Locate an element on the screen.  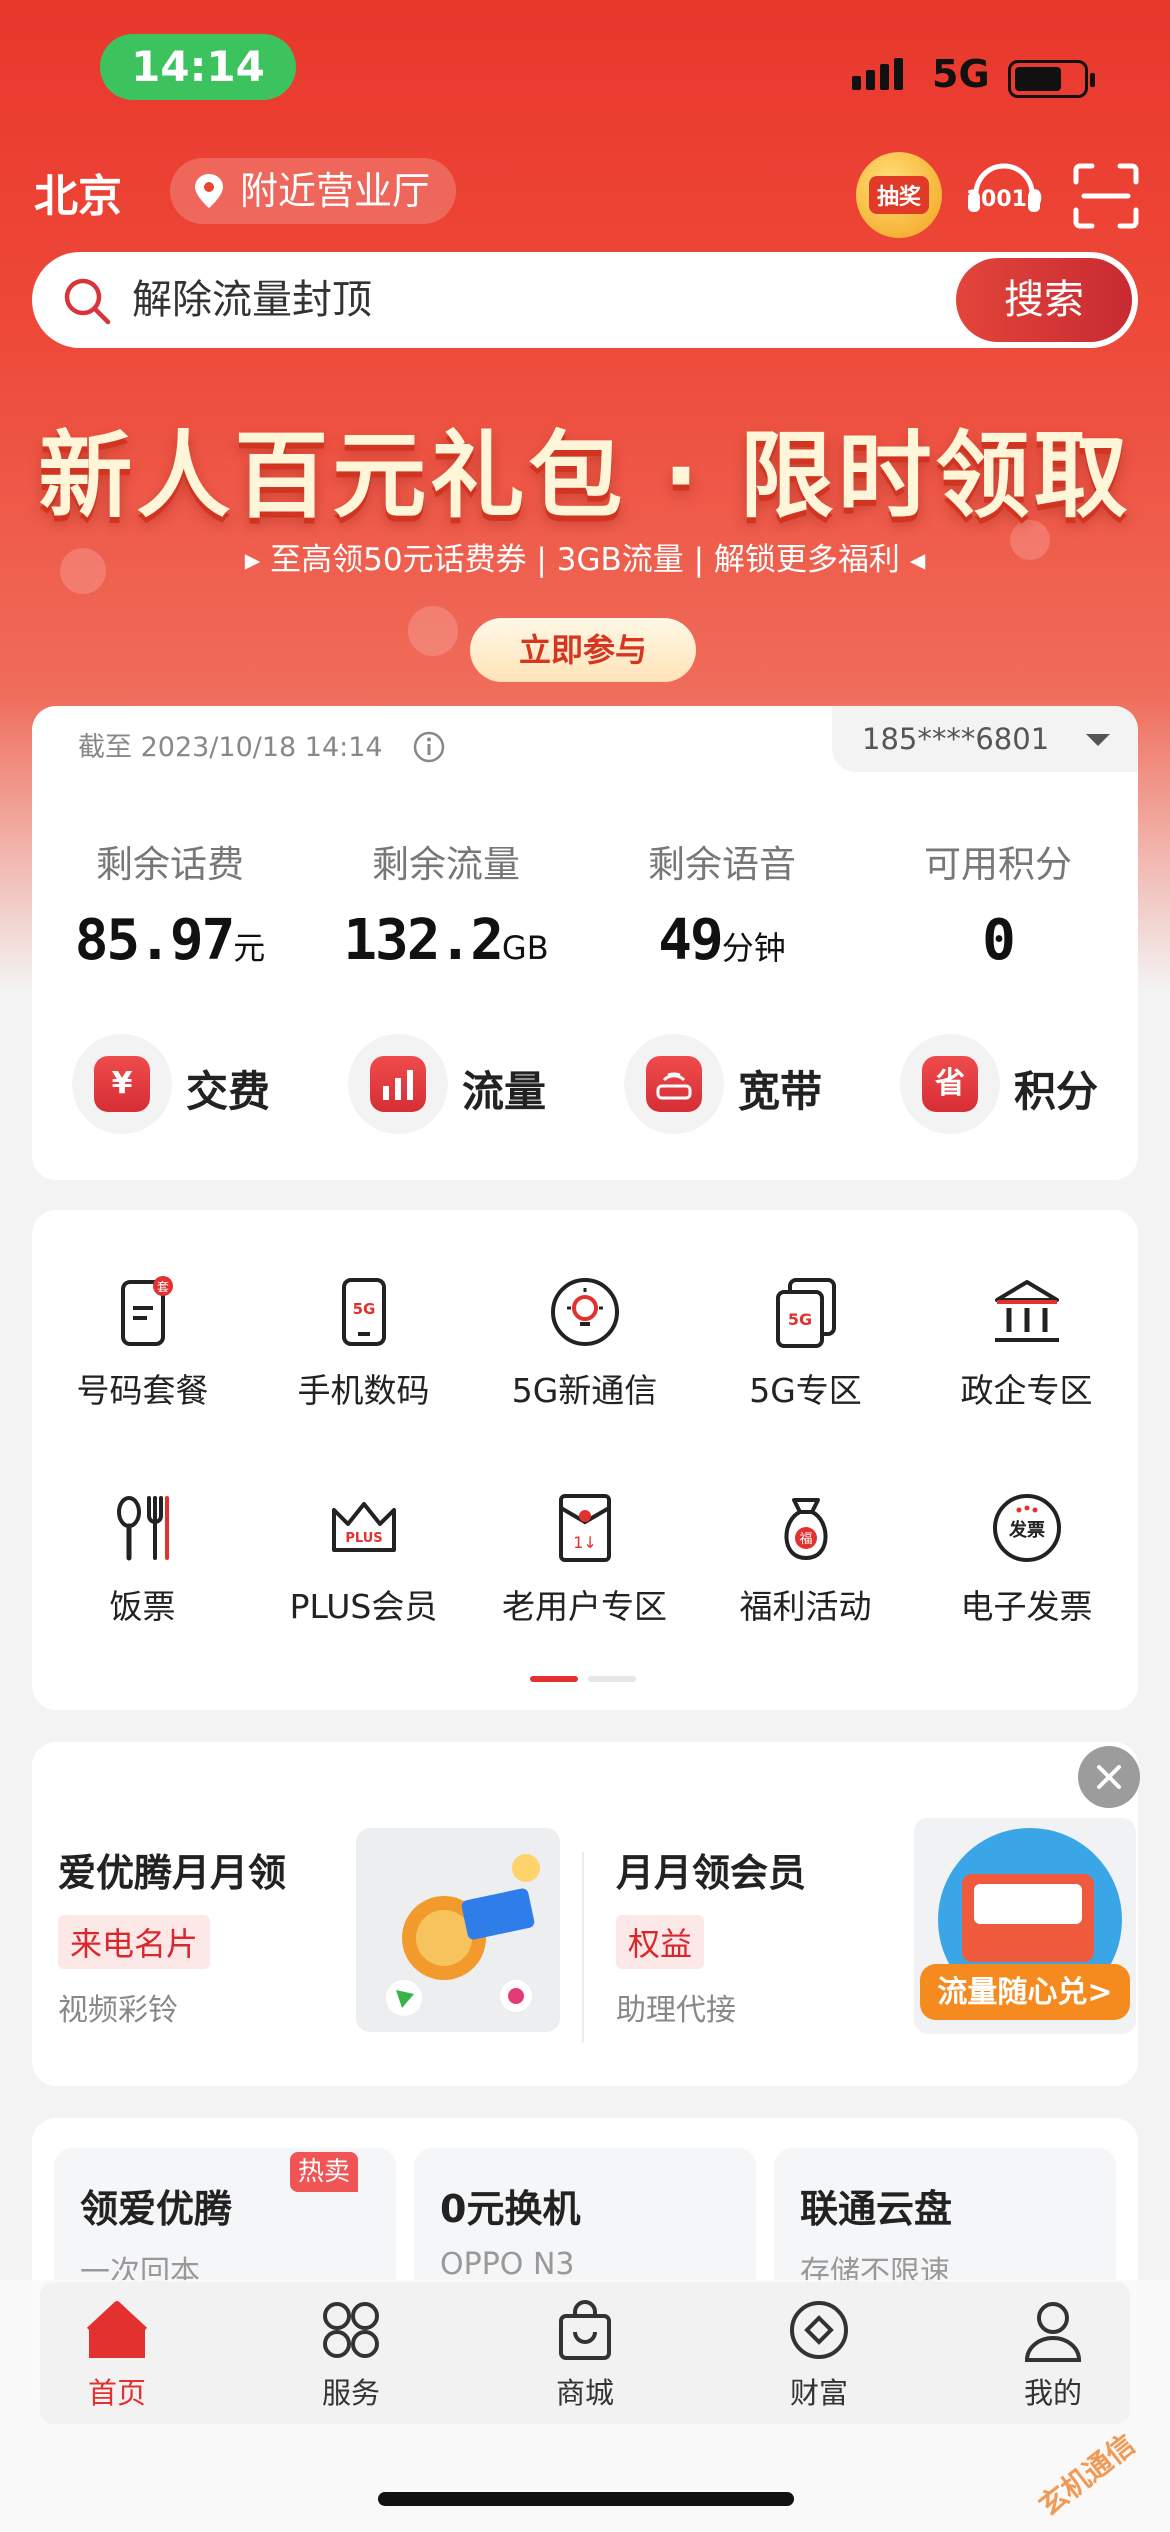
tab-wealth: 财富 is located at coordinates (819, 2354).